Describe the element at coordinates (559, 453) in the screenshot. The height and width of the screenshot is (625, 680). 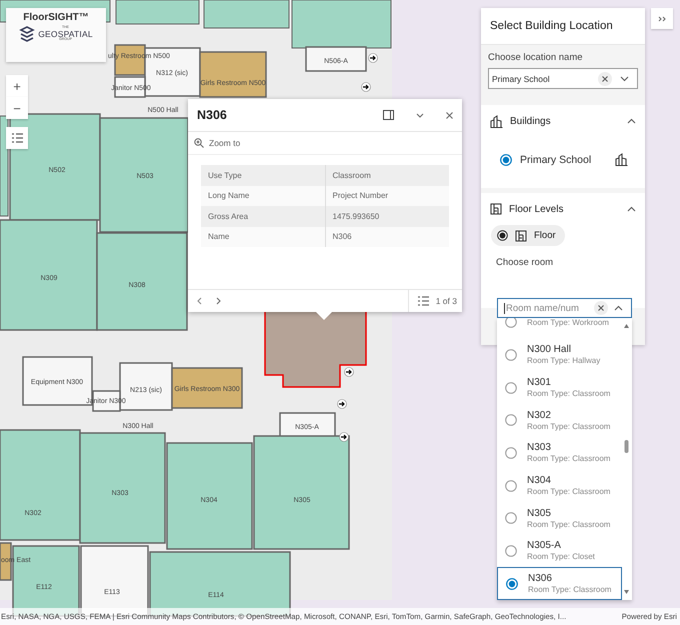
I see `room-option: N303 Room Type: Classroom` at that location.